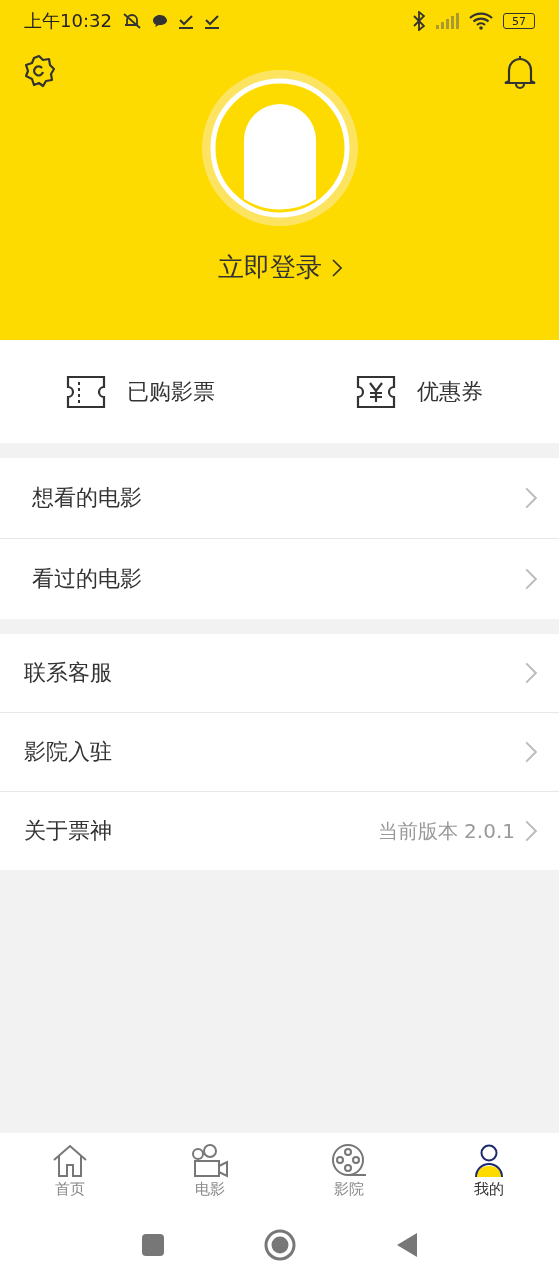 The width and height of the screenshot is (559, 1280). I want to click on signal-icon, so click(447, 21).